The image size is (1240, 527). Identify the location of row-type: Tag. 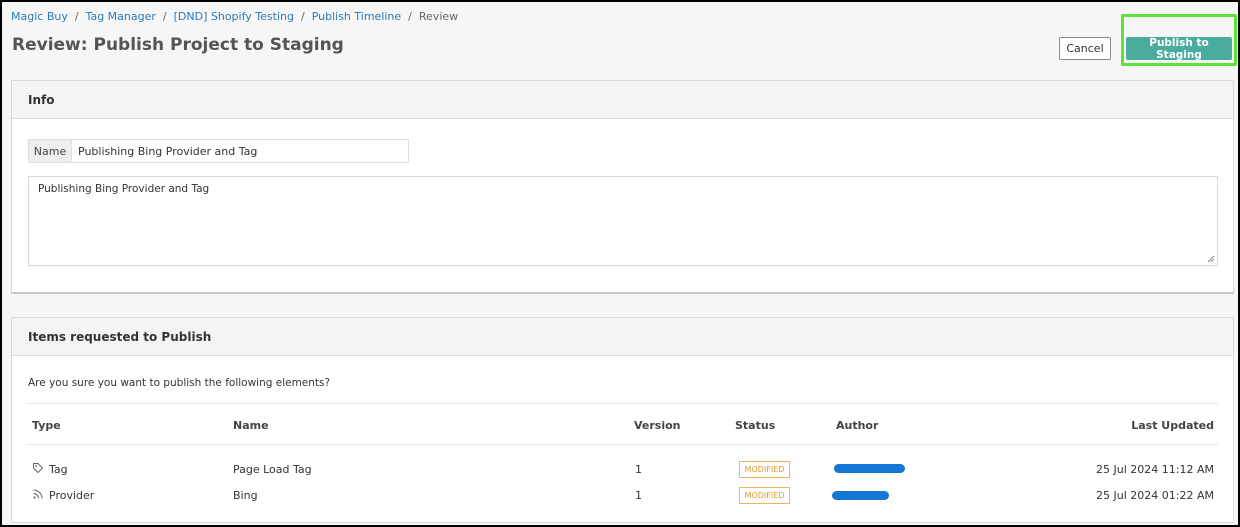
(58, 469).